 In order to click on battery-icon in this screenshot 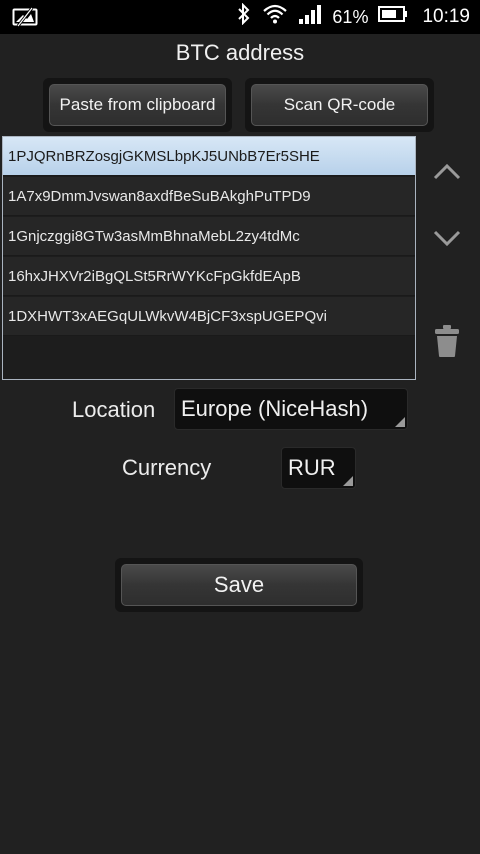, I will do `click(393, 17)`.